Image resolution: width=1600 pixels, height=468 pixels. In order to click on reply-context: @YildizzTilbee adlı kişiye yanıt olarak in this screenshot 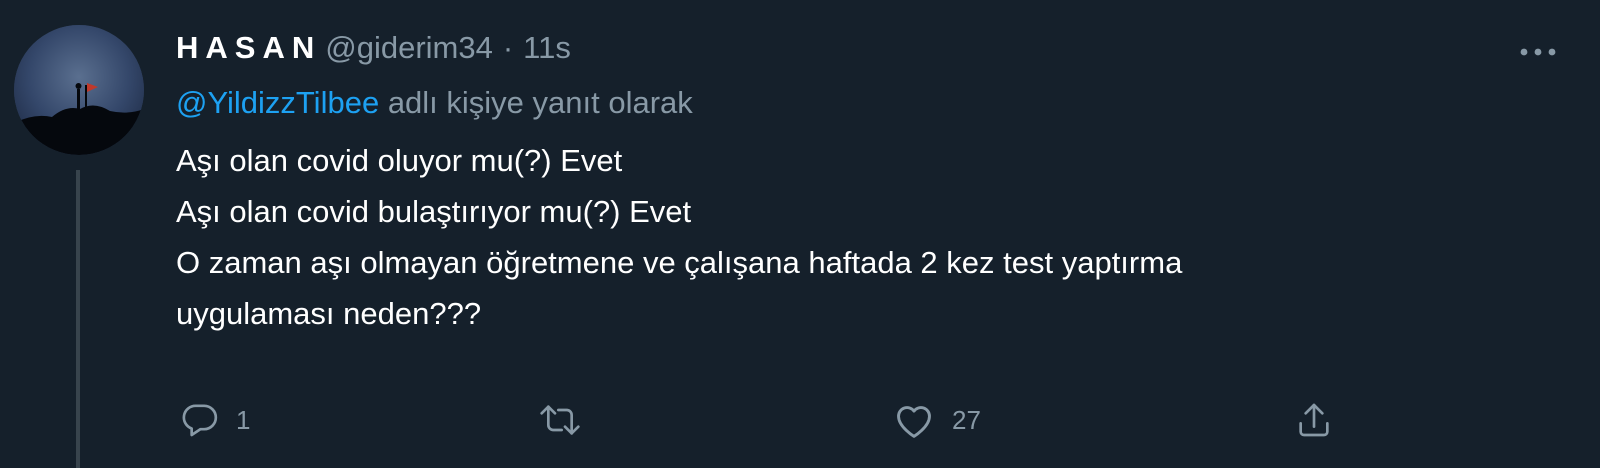, I will do `click(868, 103)`.